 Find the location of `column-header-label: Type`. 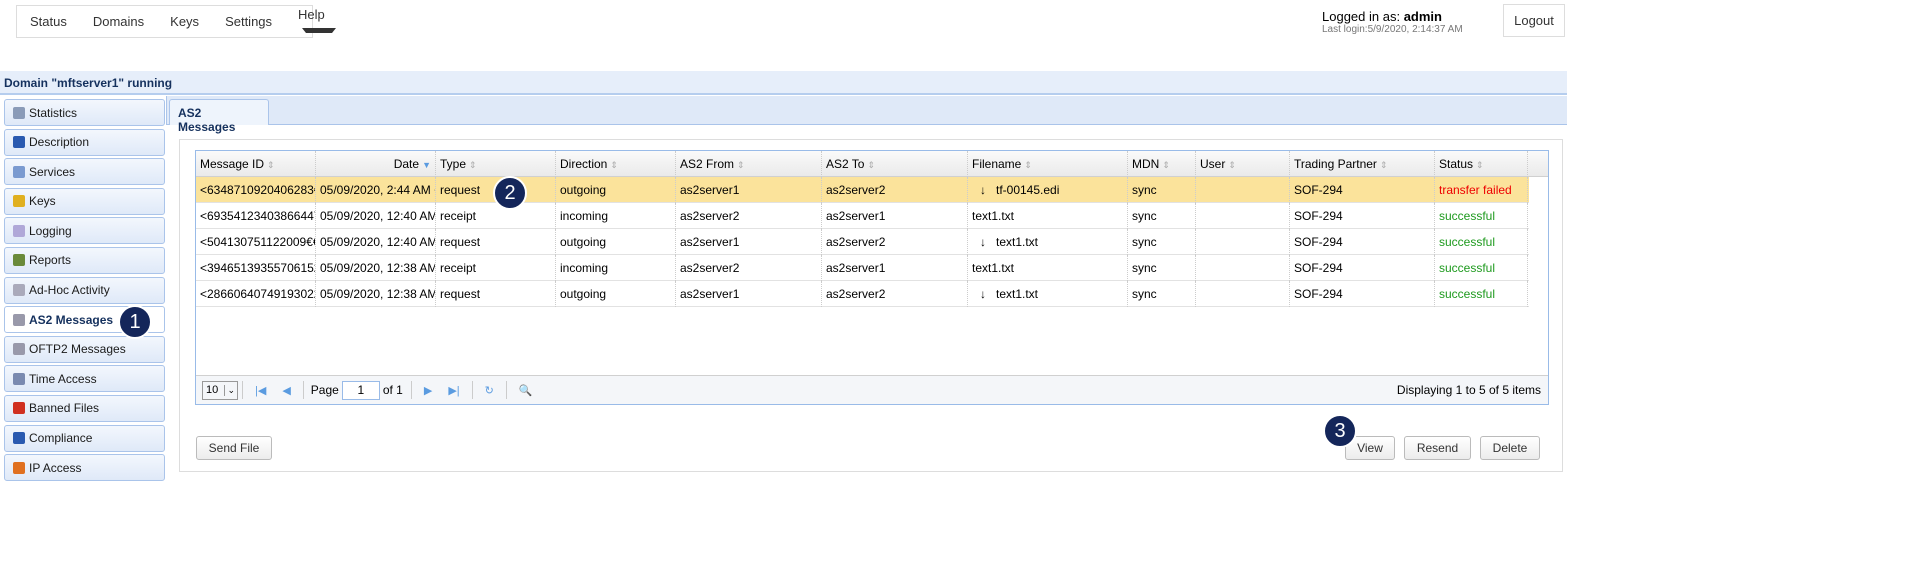

column-header-label: Type is located at coordinates (453, 164).